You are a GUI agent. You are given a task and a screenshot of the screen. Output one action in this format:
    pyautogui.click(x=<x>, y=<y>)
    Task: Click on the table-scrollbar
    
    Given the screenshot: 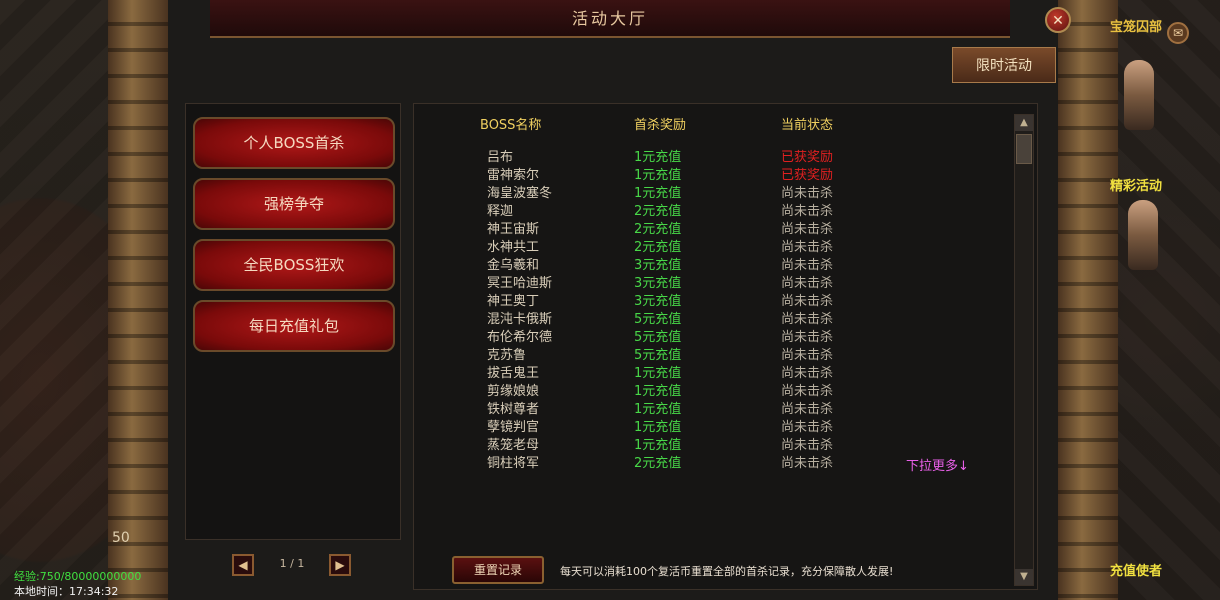 What is the action you would take?
    pyautogui.click(x=1024, y=350)
    